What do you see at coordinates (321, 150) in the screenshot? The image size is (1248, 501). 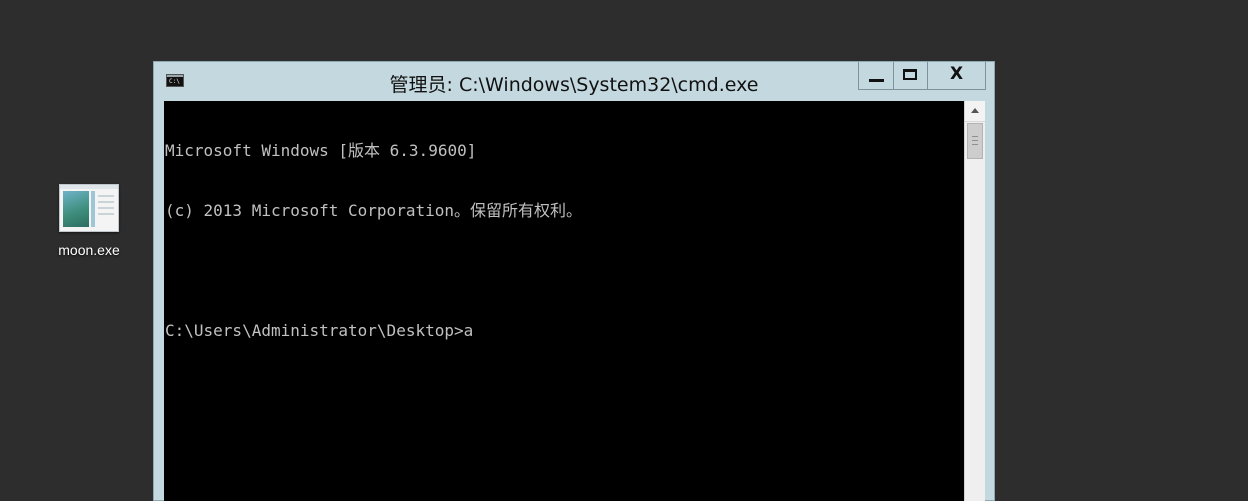 I see `console-line: Microsoft Windows [版本 6.3.9600]` at bounding box center [321, 150].